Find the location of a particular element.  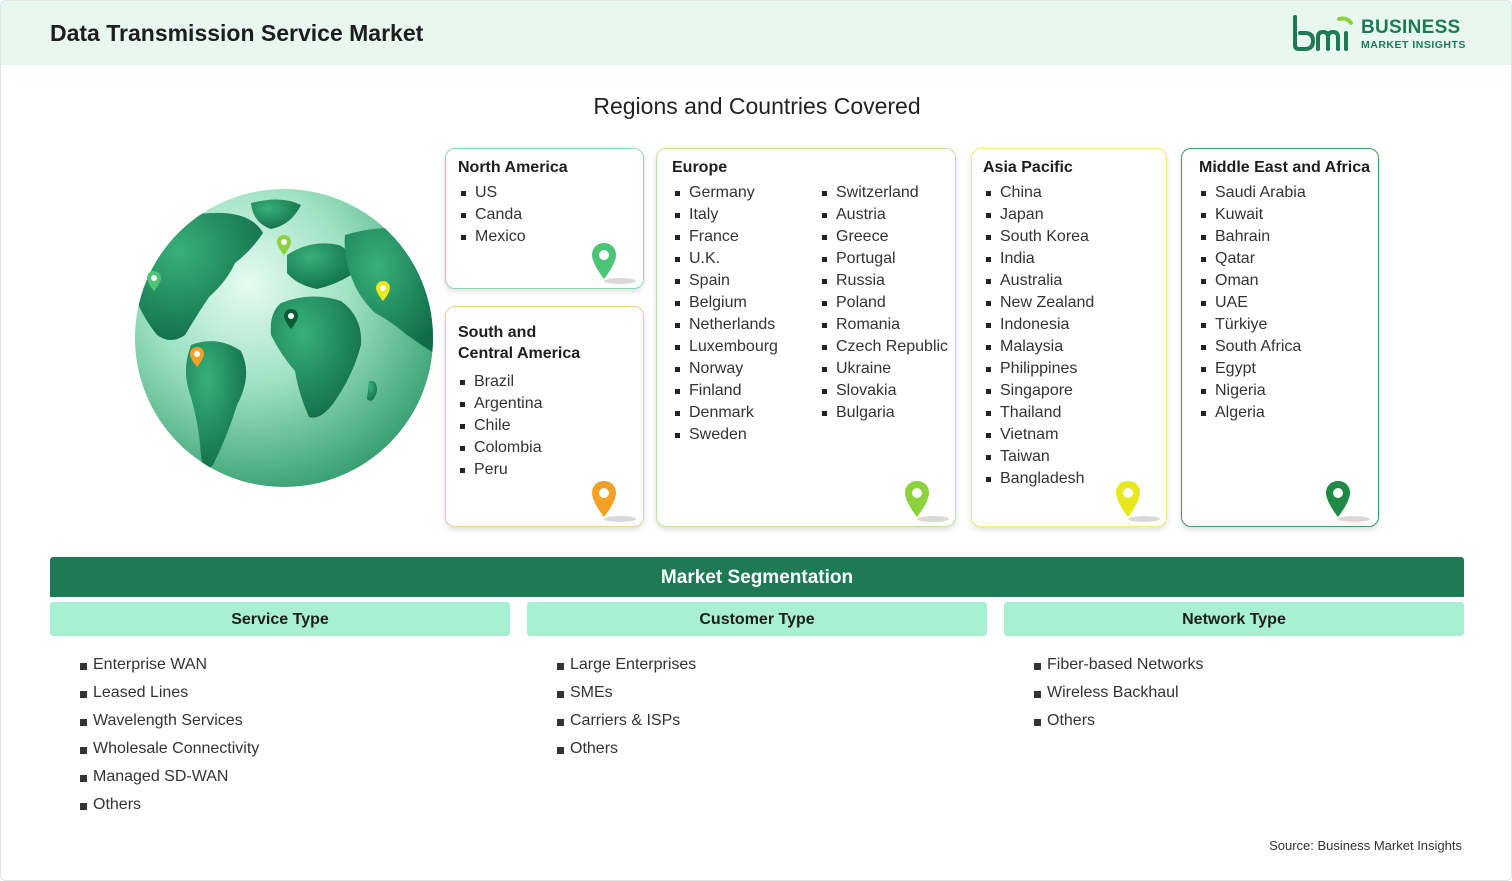

list-item: New Zealand is located at coordinates (1039, 303).